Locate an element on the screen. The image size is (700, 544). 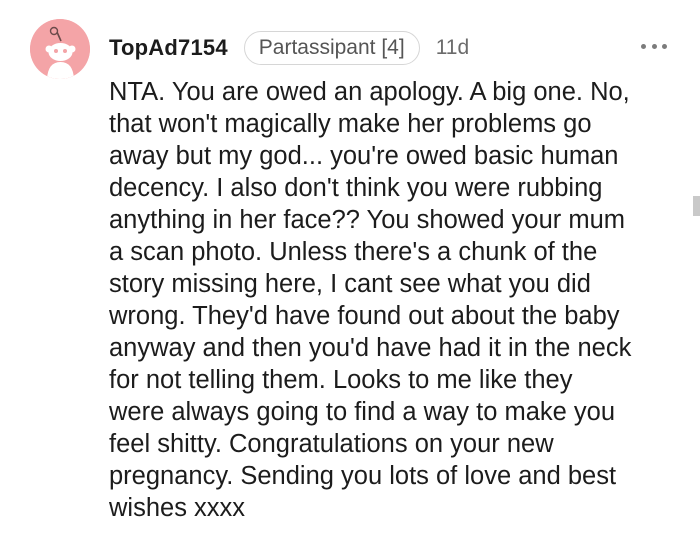
snoo-avatar-icon is located at coordinates (60, 49).